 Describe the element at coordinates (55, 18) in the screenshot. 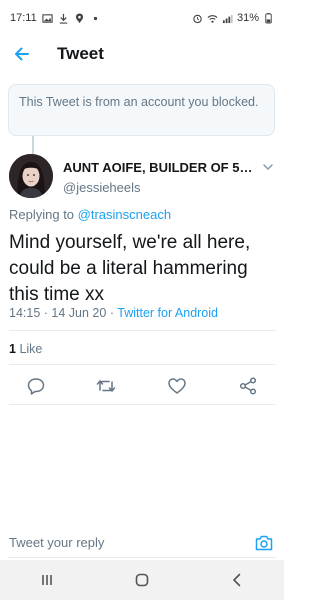

I see `status-left: 17:11` at that location.